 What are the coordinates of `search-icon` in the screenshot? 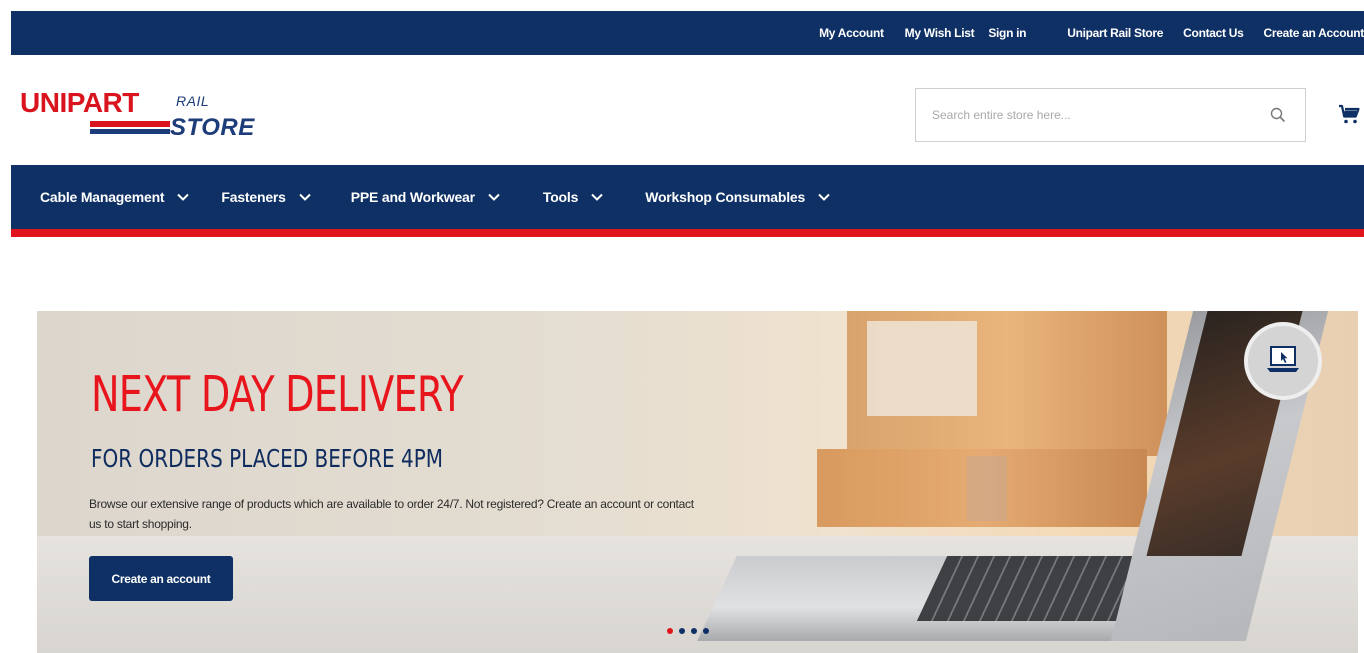 It's located at (1278, 115).